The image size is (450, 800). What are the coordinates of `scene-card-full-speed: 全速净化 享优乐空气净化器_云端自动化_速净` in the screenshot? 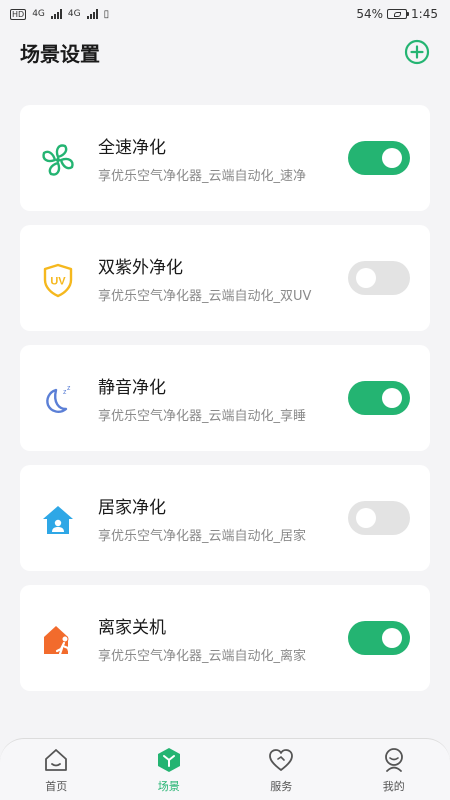 It's located at (225, 158).